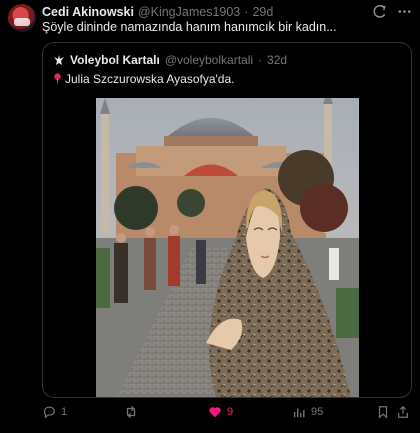 Image resolution: width=420 pixels, height=433 pixels. I want to click on quoted-author-handle: @voleybolkartali, so click(209, 60).